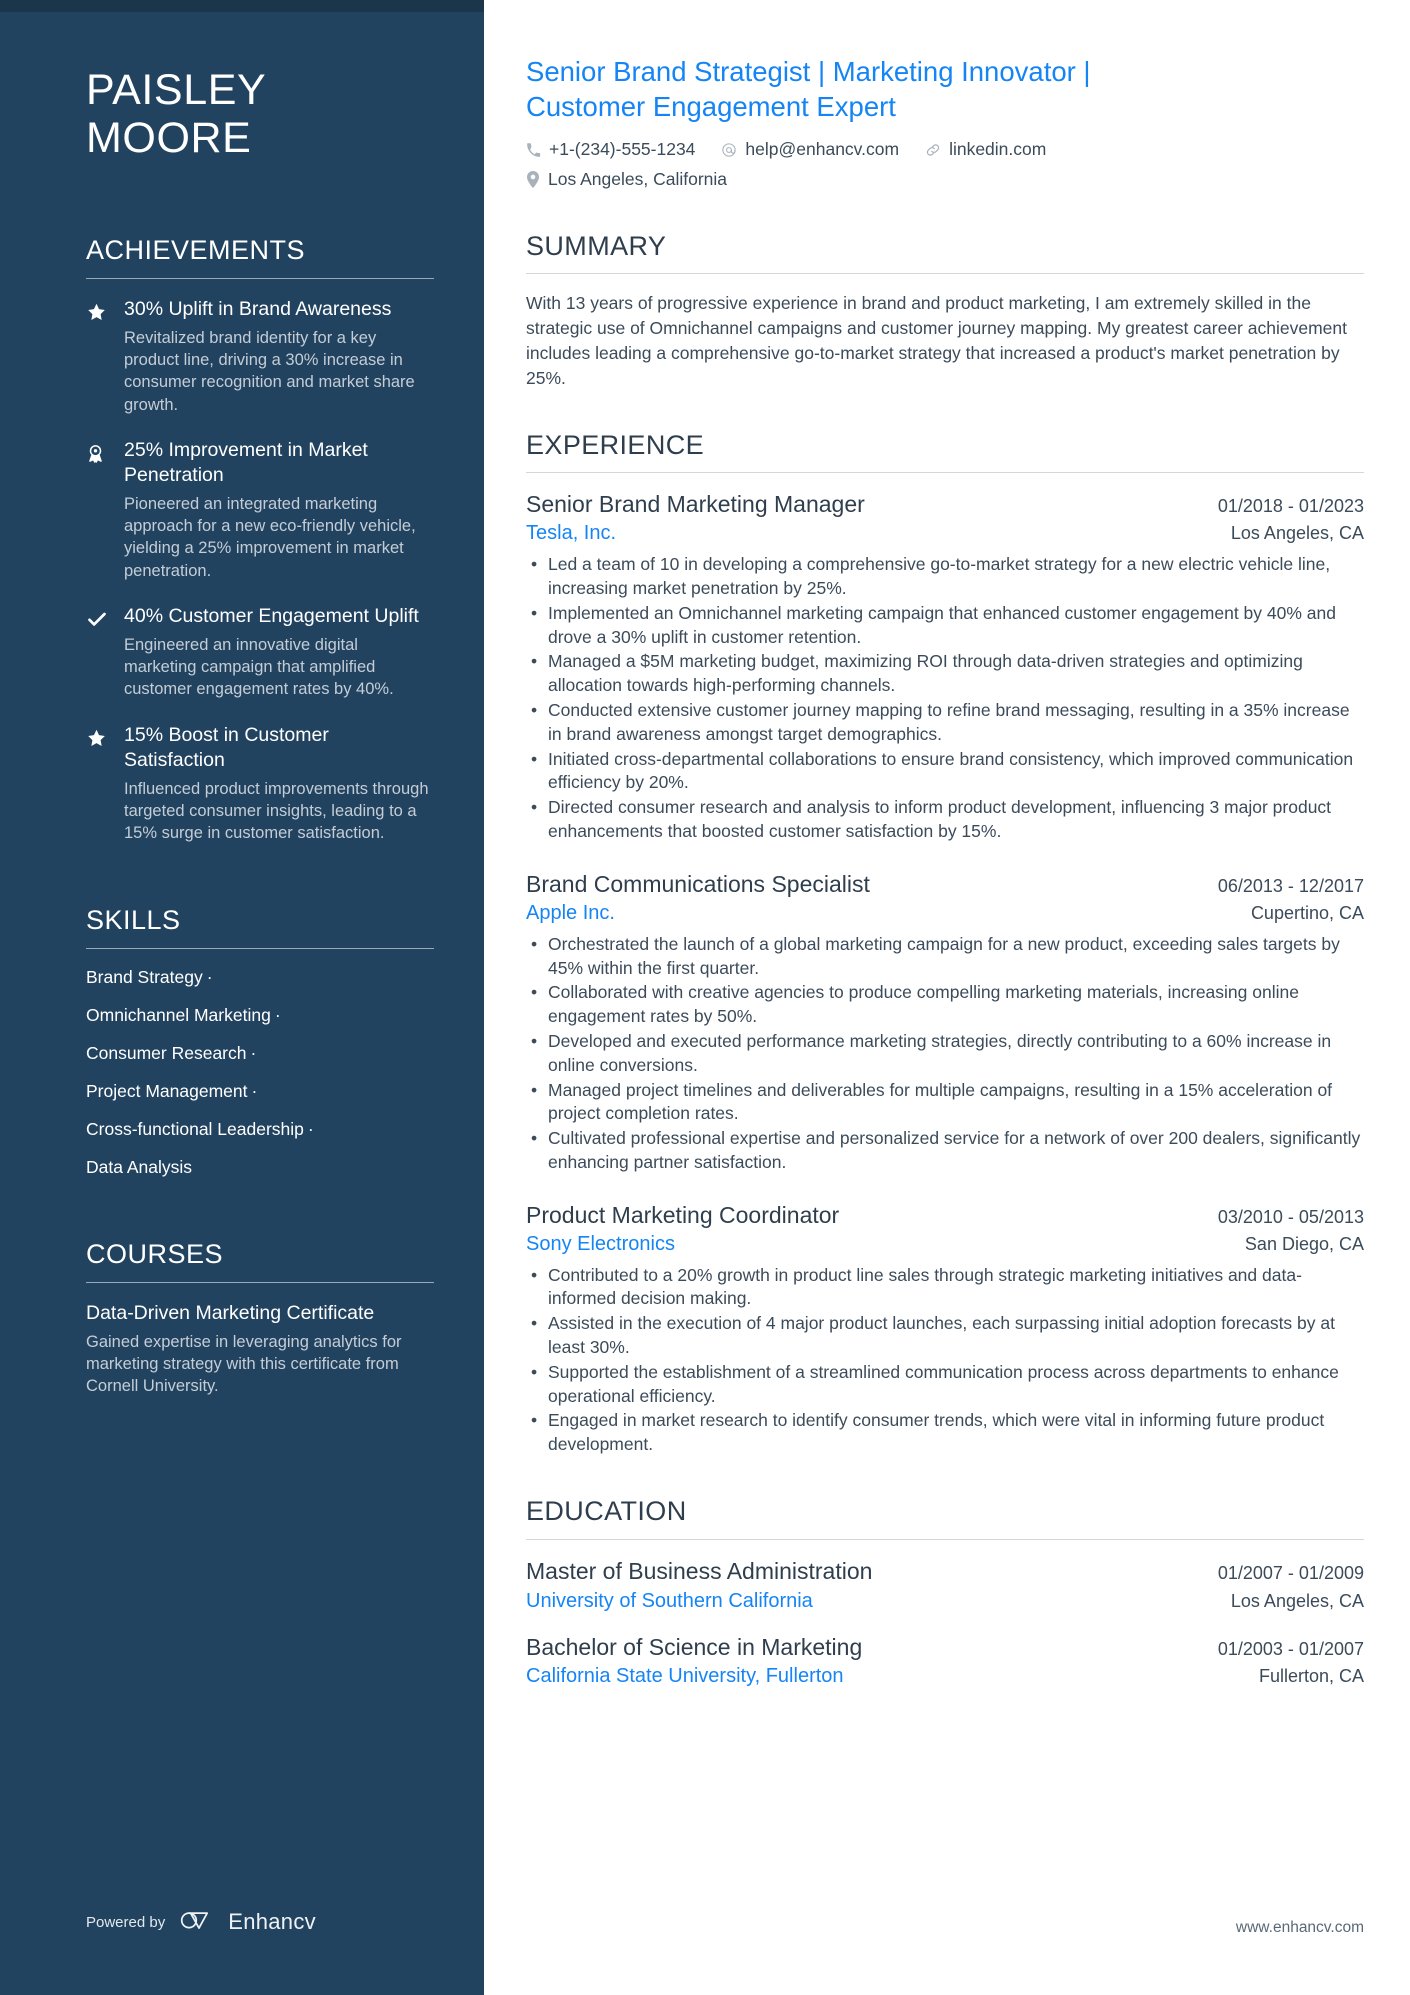 This screenshot has width=1410, height=1995. Describe the element at coordinates (822, 149) in the screenshot. I see `contact-email-value: help@enhancv.com` at that location.